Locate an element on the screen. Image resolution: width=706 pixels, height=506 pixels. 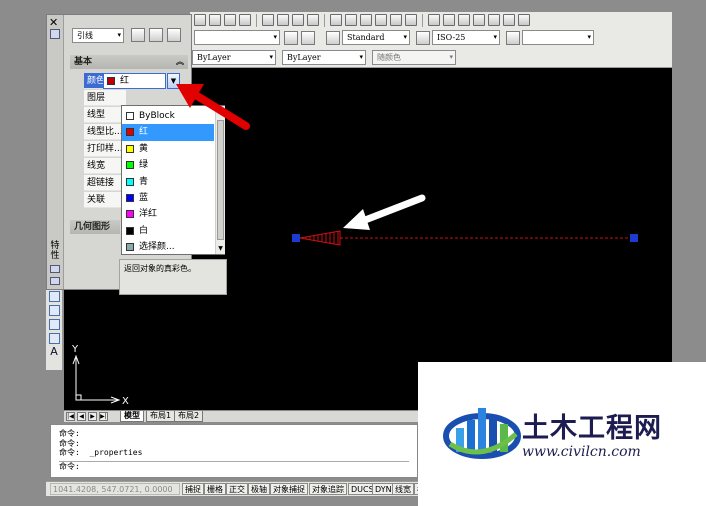
color-value-field: 红 is located at coordinates (134, 81).